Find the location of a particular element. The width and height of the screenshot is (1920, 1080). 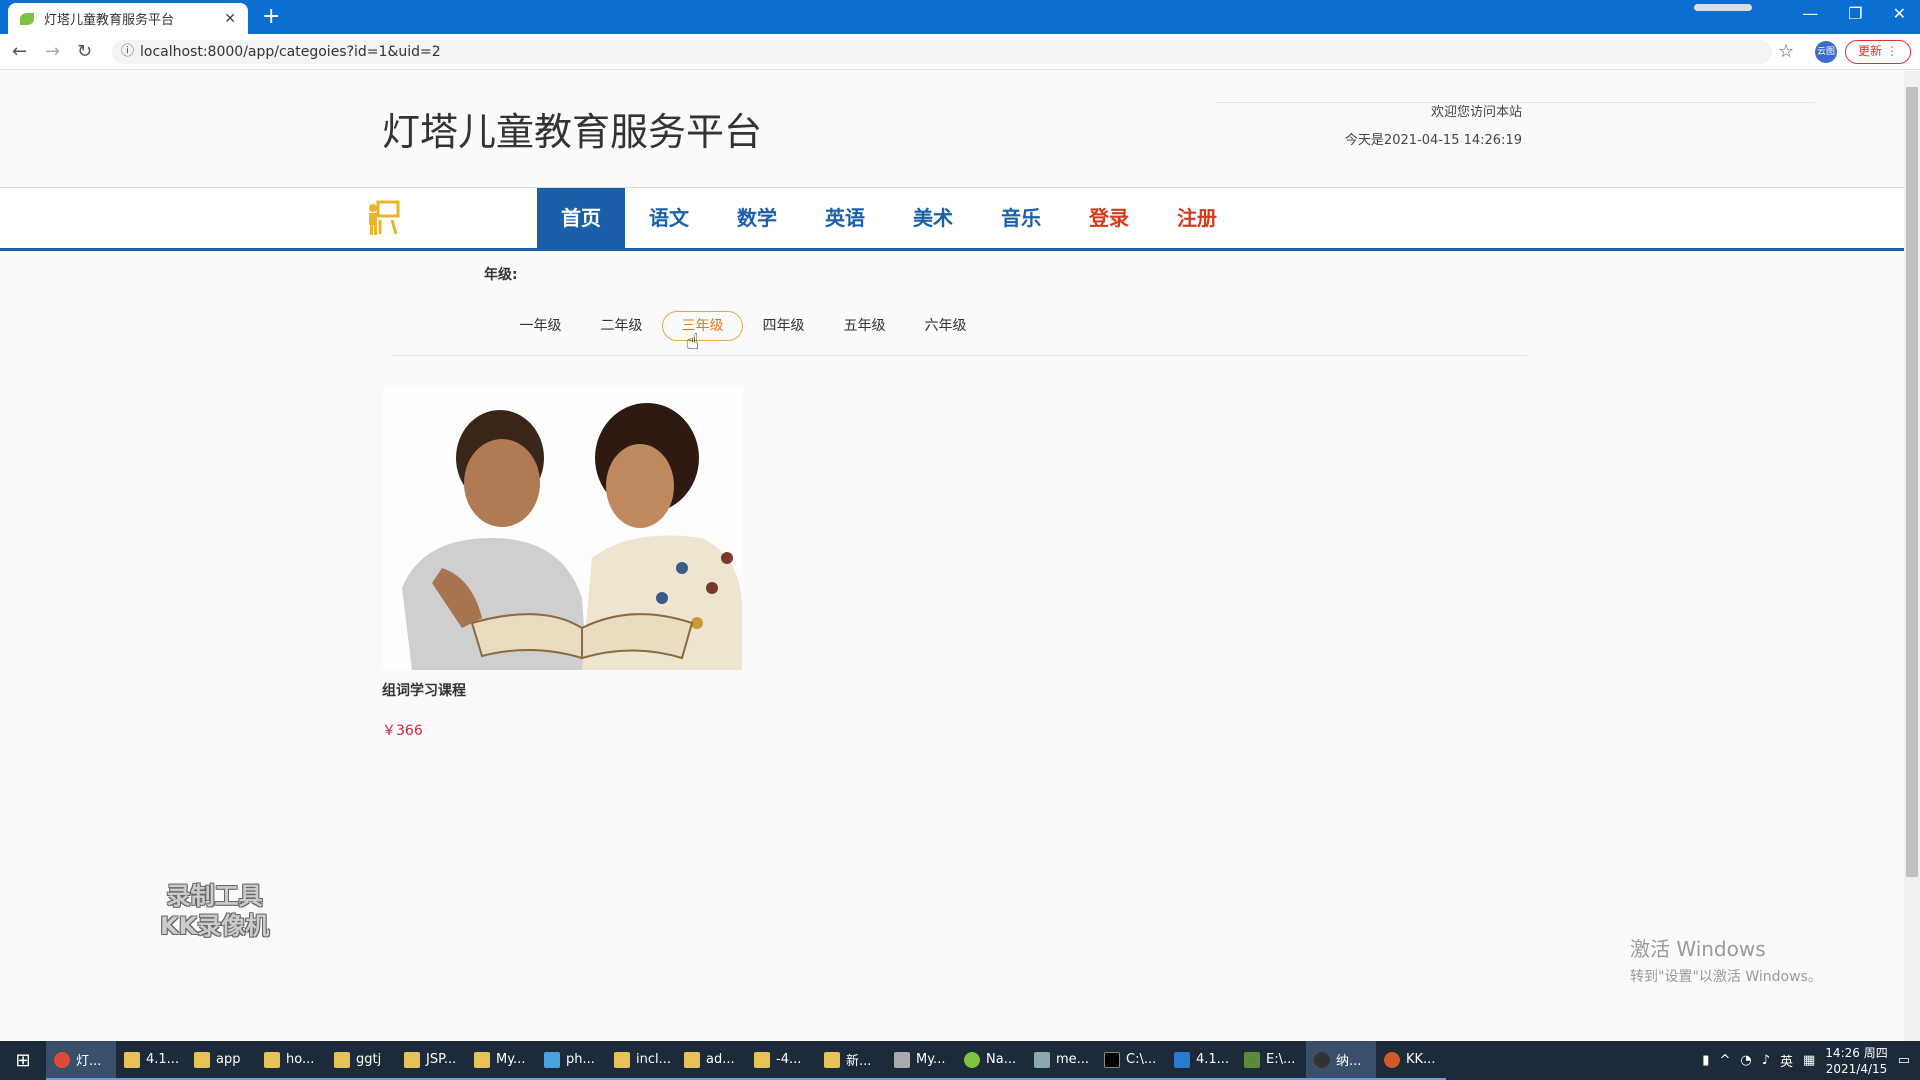

terminal-icon is located at coordinates (1112, 1059).